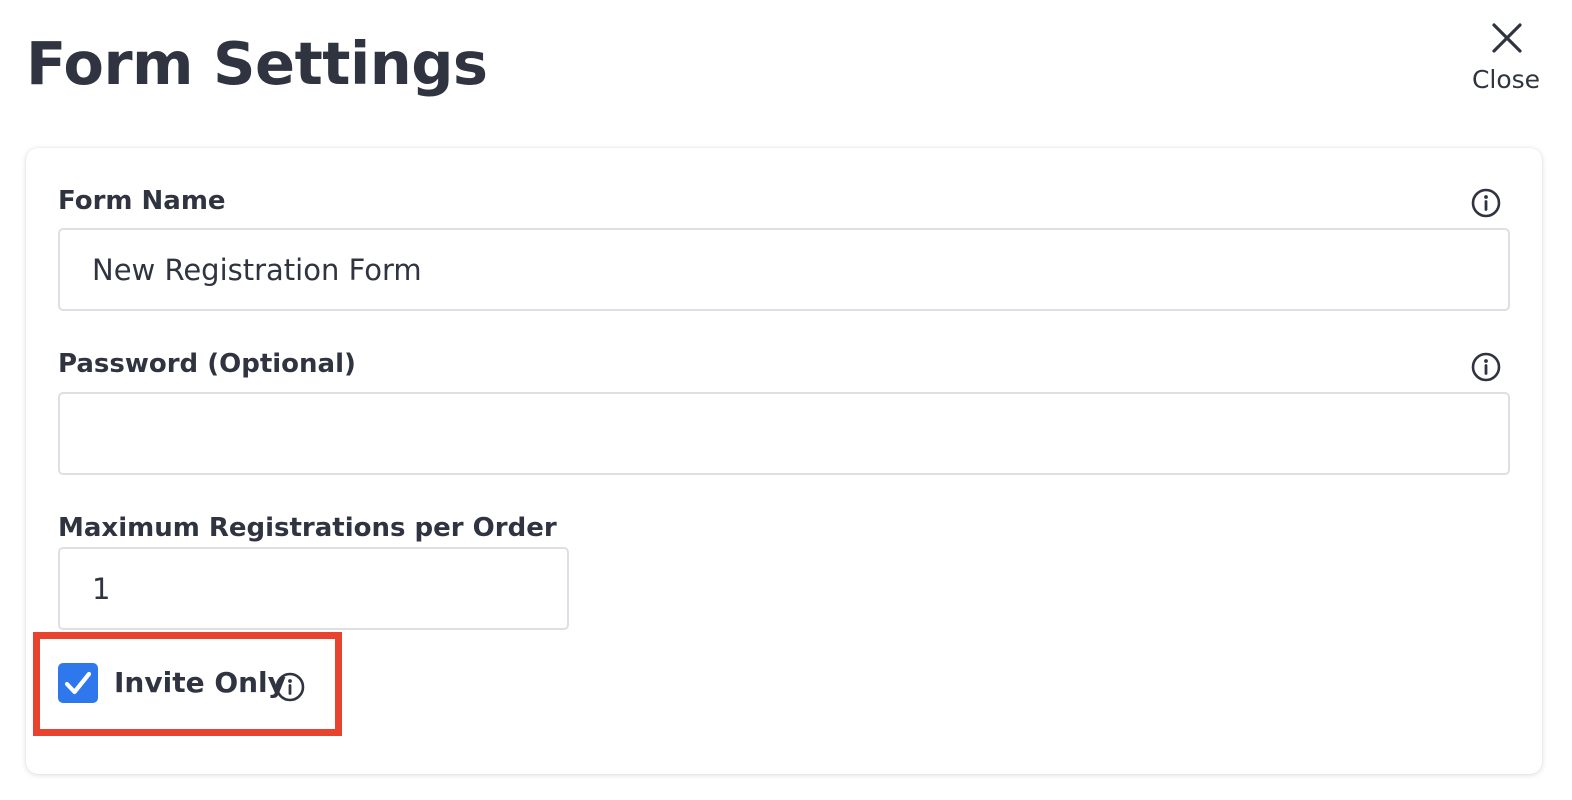  What do you see at coordinates (142, 201) in the screenshot?
I see `form-name-label: Form Name` at bounding box center [142, 201].